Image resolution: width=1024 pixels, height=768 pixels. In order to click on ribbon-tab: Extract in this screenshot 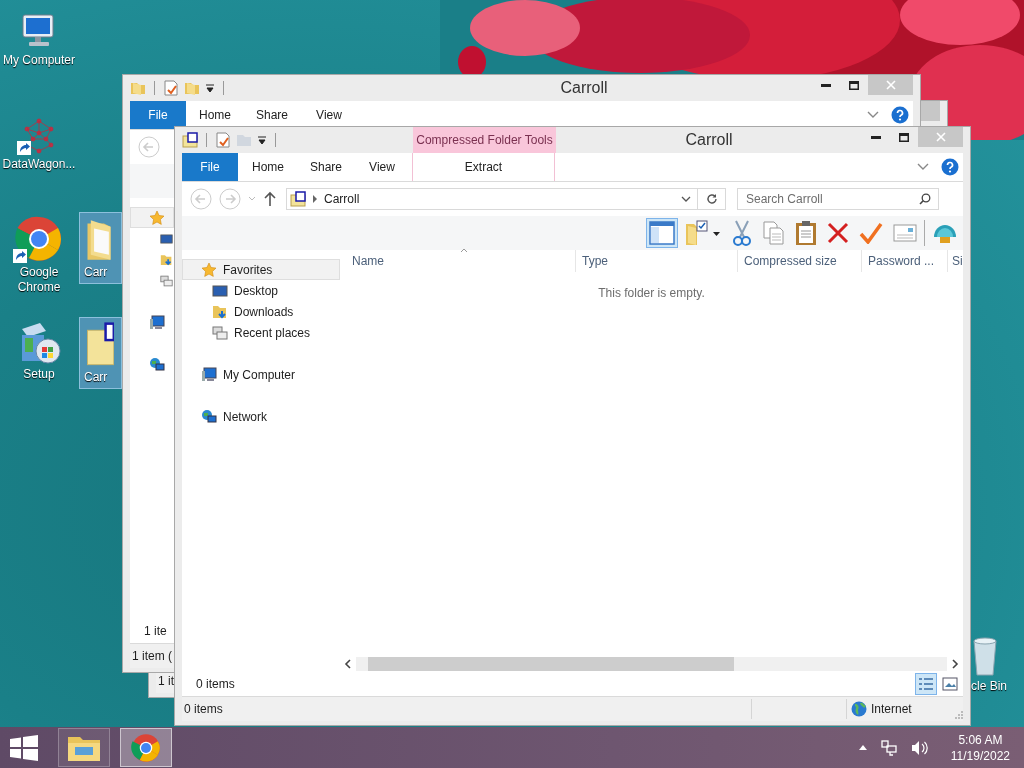, I will do `click(483, 167)`.